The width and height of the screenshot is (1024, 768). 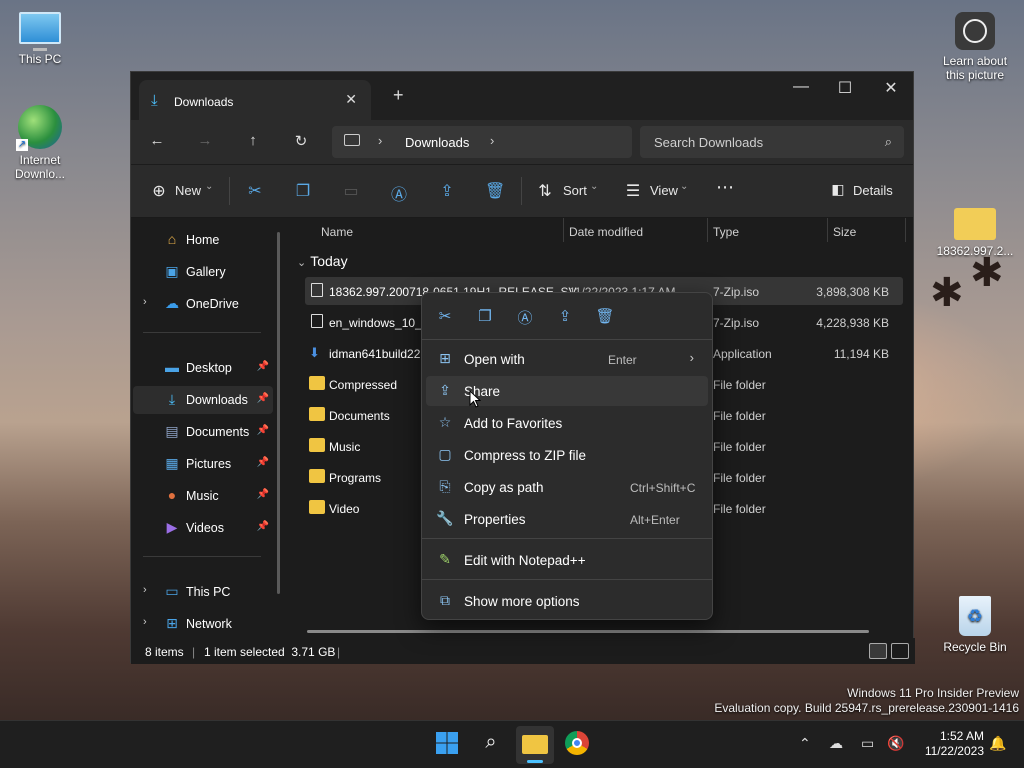 I want to click on menu-item-add-to-favorites: ☆ Add to Favorites, so click(x=567, y=423).